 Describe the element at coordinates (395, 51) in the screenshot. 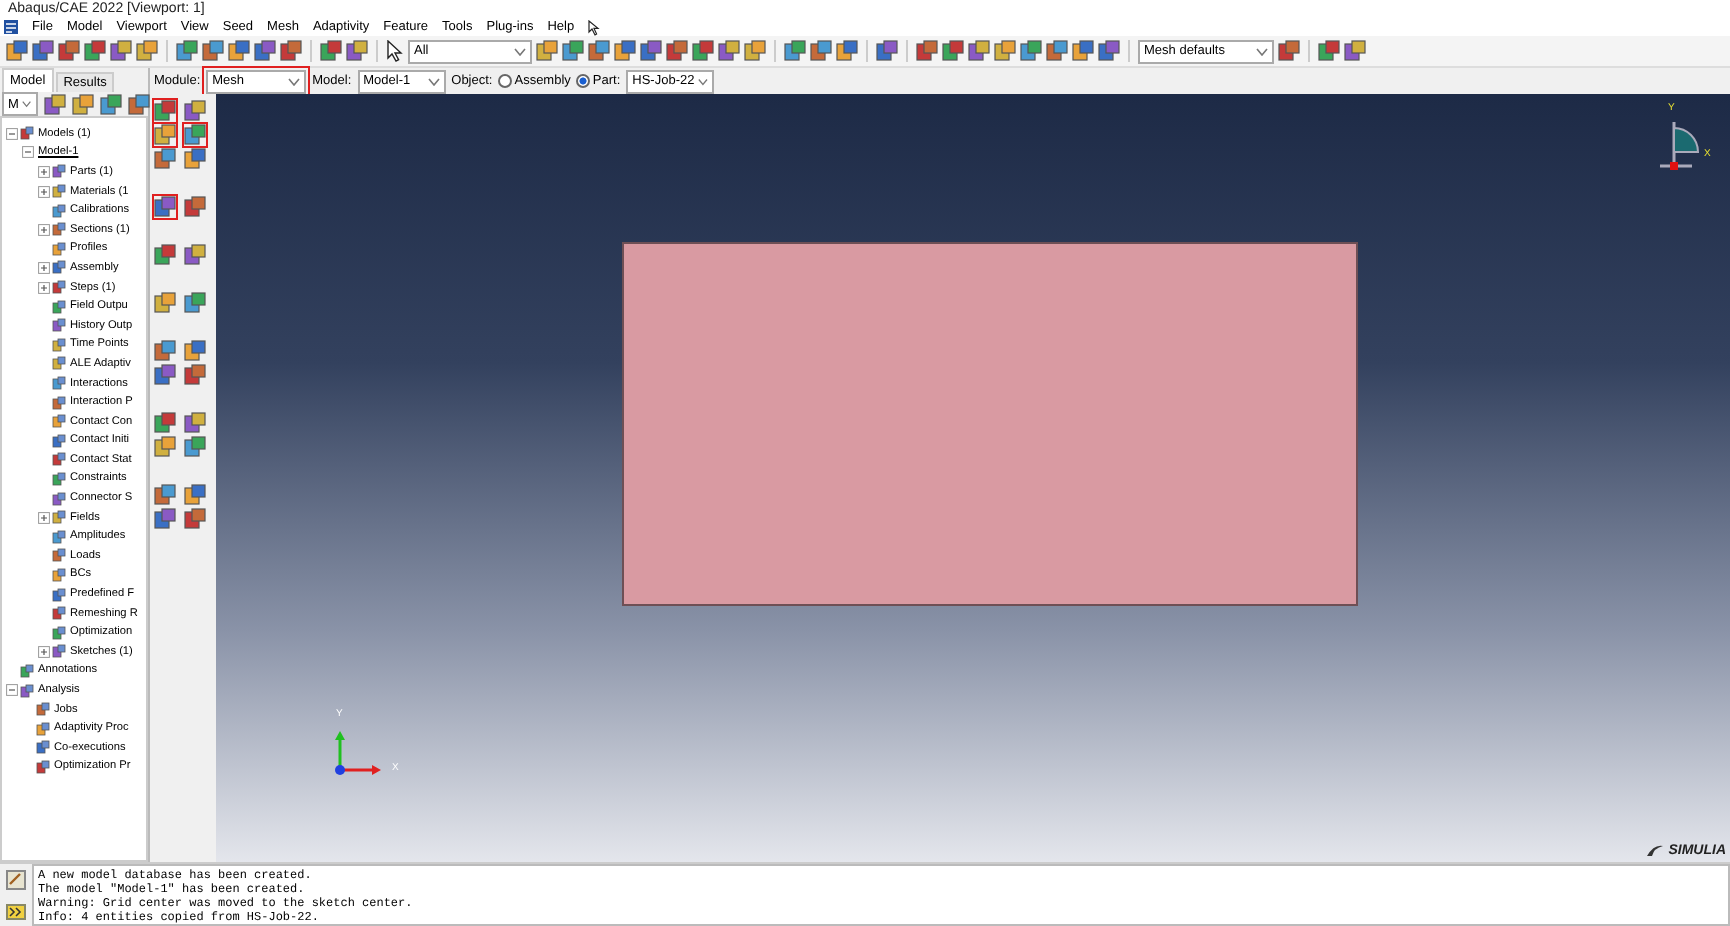

I see `cursor-icon` at that location.